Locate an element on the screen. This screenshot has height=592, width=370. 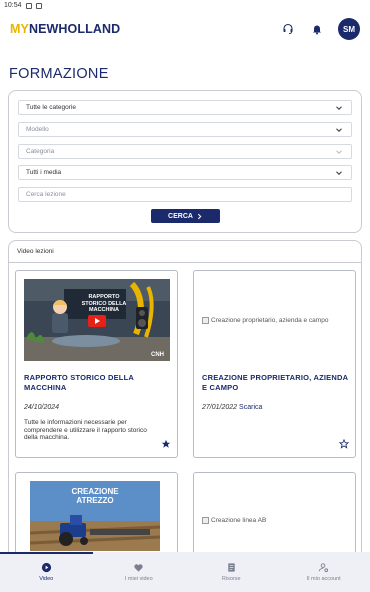
video-lessons-header: Video lezioni is located at coordinates (185, 252).